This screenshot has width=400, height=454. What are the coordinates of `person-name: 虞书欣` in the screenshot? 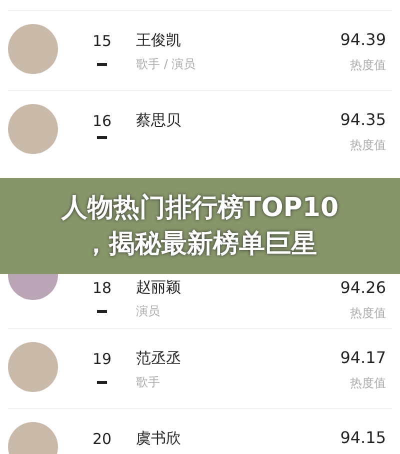 It's located at (158, 438).